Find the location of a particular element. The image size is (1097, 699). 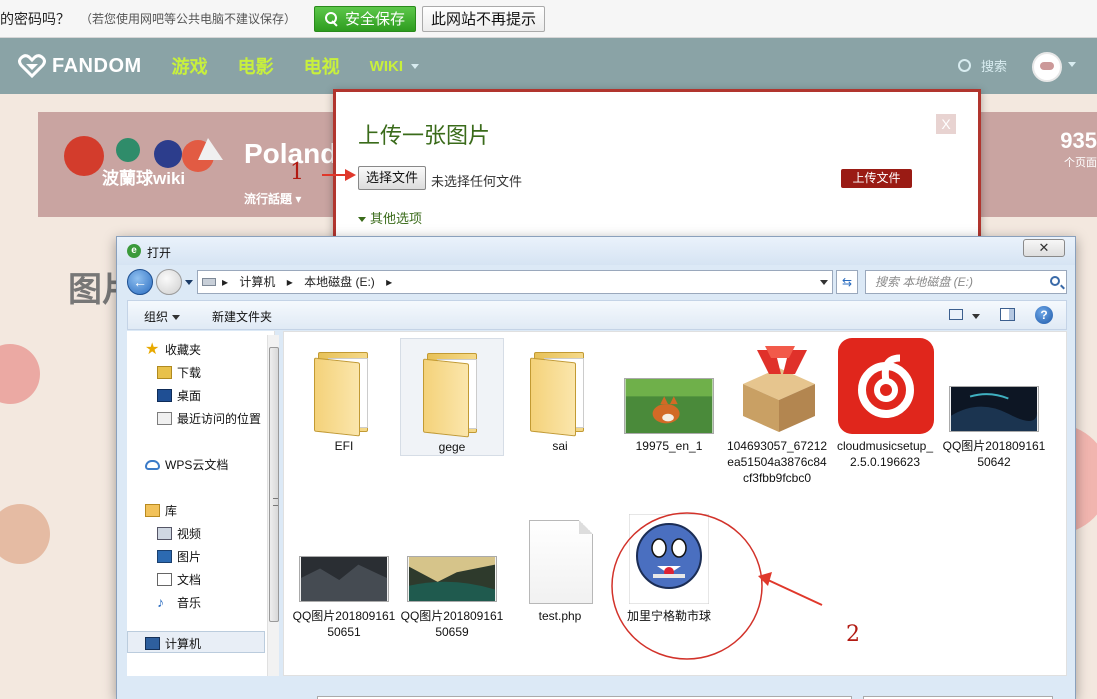

file-name: gege is located at coordinates (452, 447).